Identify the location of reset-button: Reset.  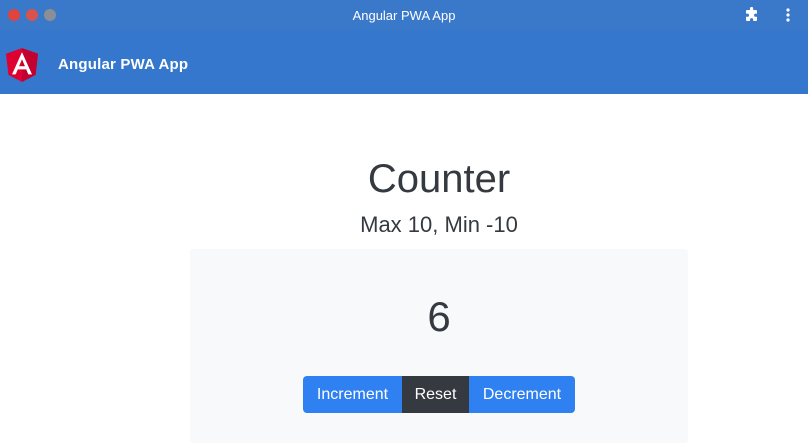
(435, 394).